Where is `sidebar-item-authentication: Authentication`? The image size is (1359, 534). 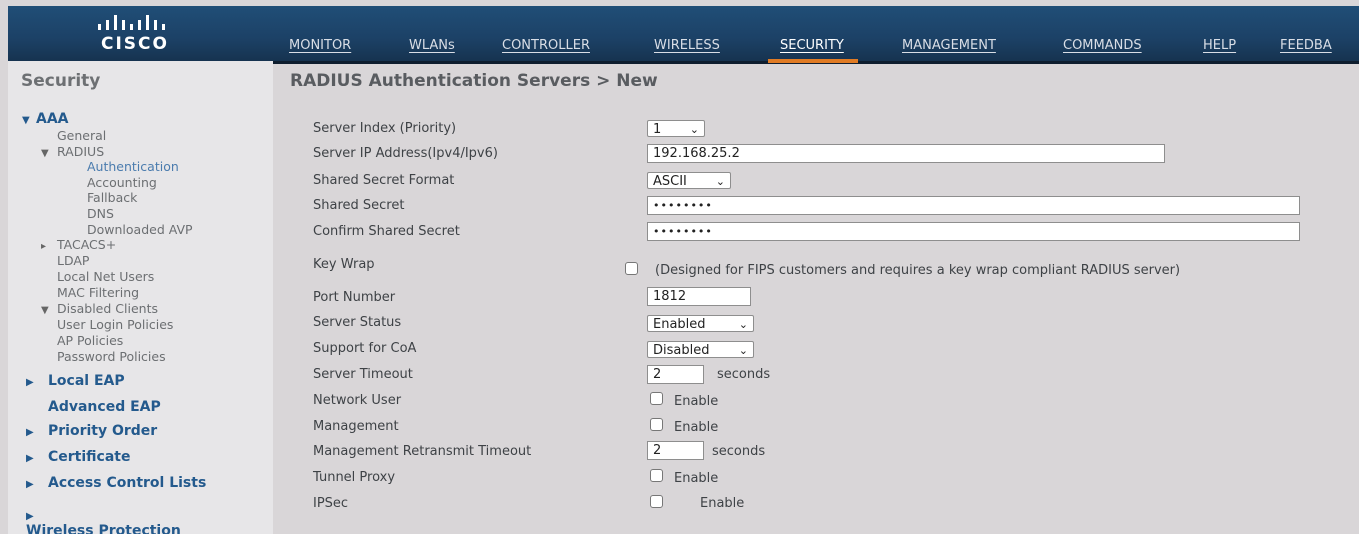 sidebar-item-authentication: Authentication is located at coordinates (133, 166).